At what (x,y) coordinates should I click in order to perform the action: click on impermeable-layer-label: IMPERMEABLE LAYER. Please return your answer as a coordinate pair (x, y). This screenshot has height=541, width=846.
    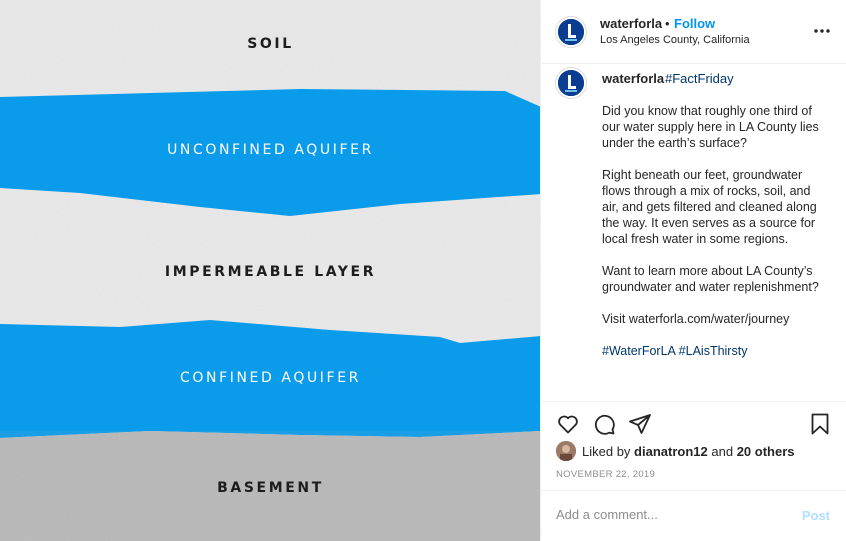
    Looking at the image, I should click on (270, 272).